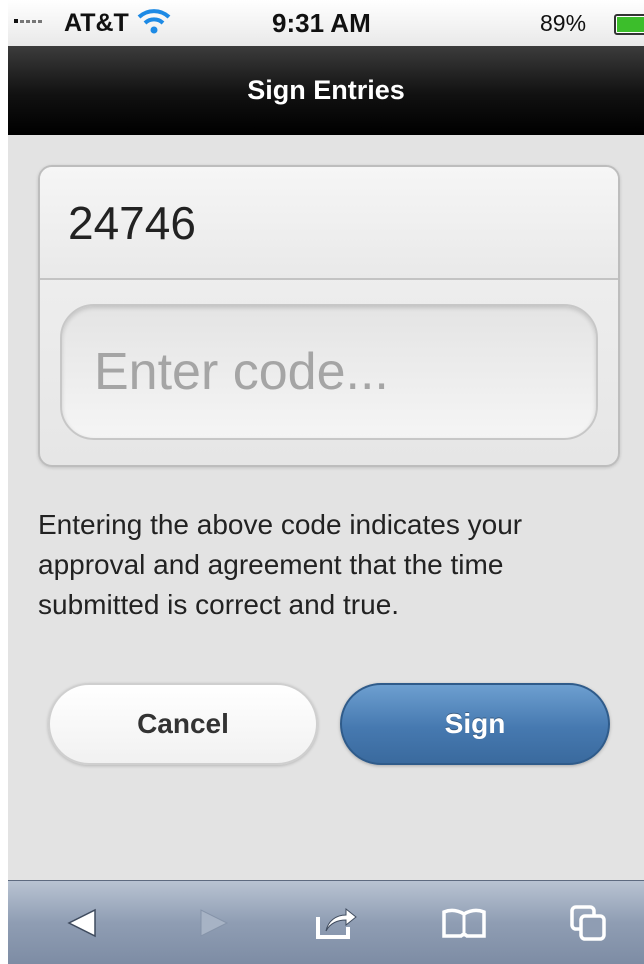  I want to click on battery-percent: 89%, so click(563, 23).